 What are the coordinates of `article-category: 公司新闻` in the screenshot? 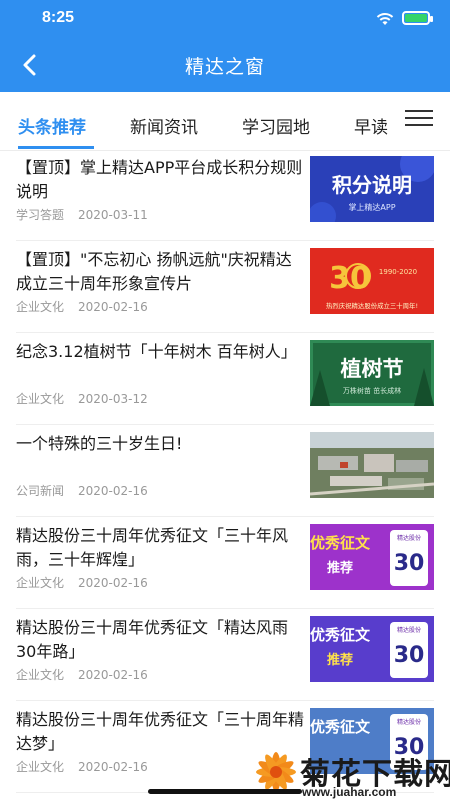 It's located at (40, 491).